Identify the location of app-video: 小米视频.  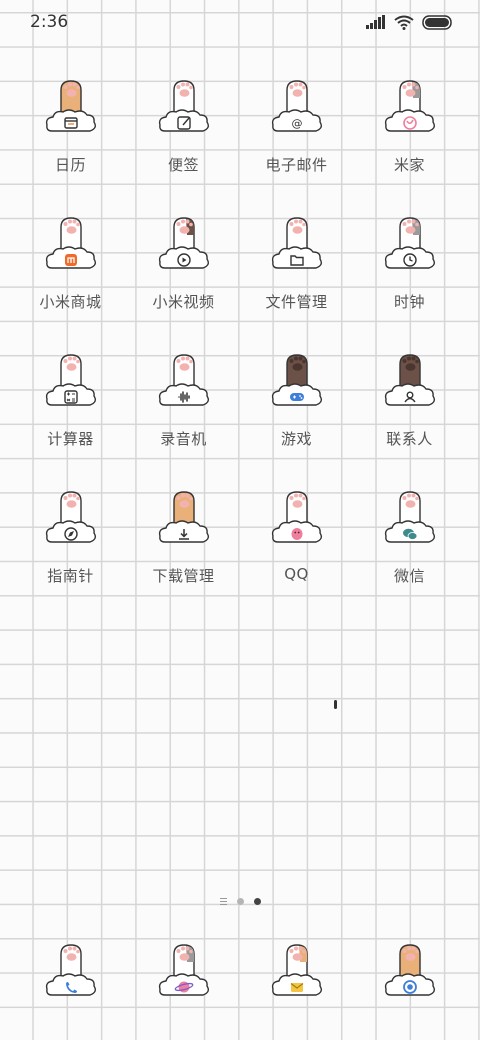
(183, 267).